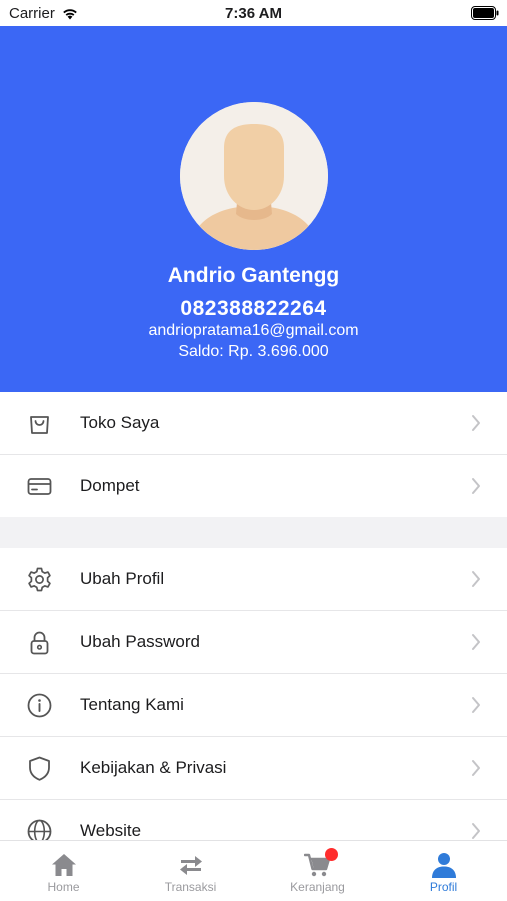 Image resolution: width=507 pixels, height=901 pixels. I want to click on tab-profil: Profil, so click(443, 871).